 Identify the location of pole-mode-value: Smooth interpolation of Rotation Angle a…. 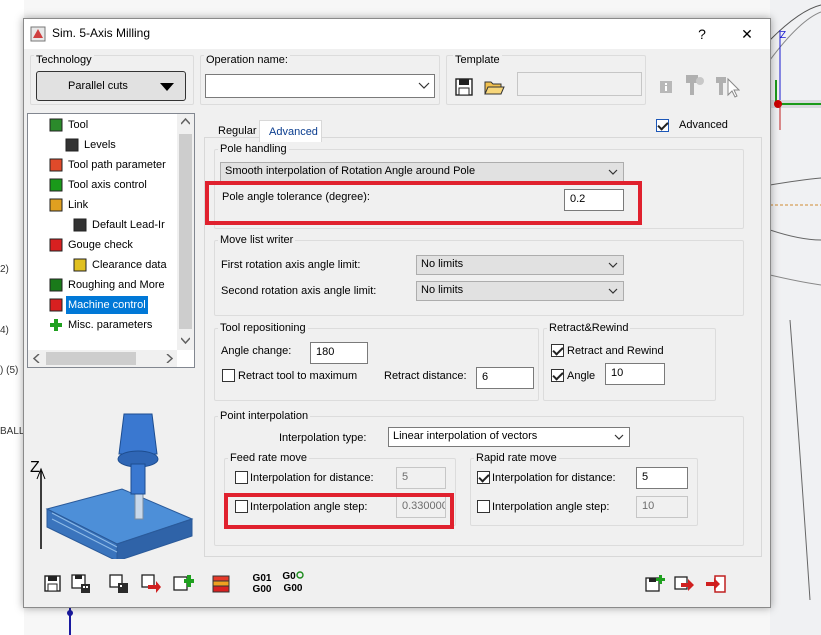
(350, 171).